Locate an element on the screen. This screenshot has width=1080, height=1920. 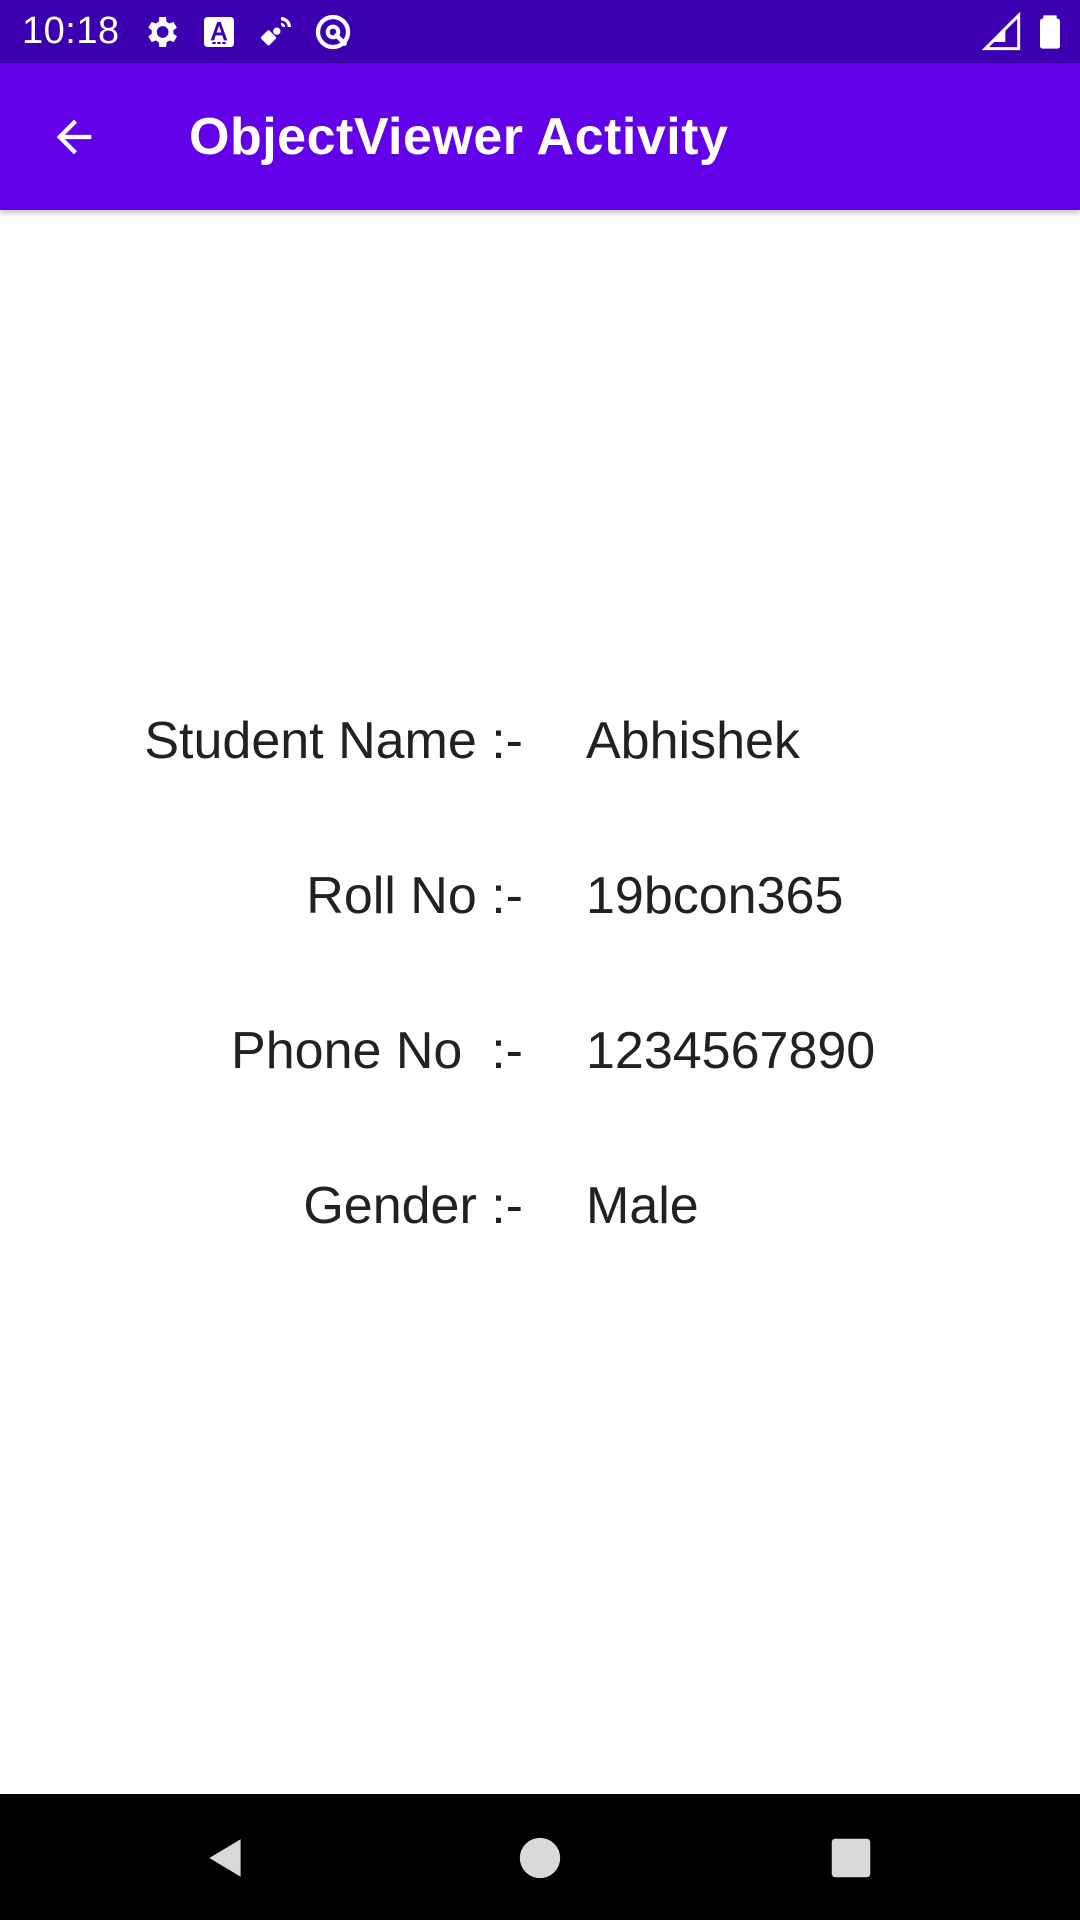
nav-home-button is located at coordinates (540, 1858).